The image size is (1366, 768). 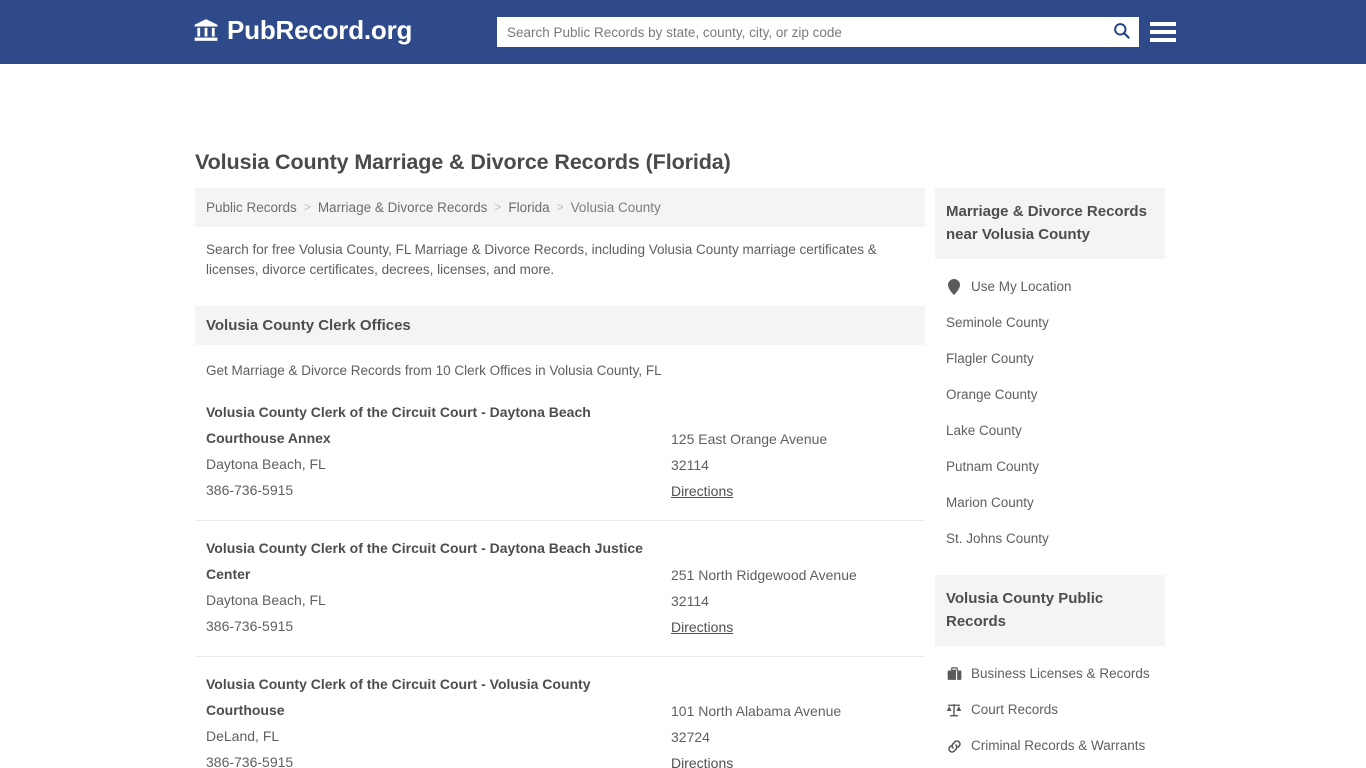 I want to click on office-street: 251 North Ridgewood Avenue, so click(x=764, y=575).